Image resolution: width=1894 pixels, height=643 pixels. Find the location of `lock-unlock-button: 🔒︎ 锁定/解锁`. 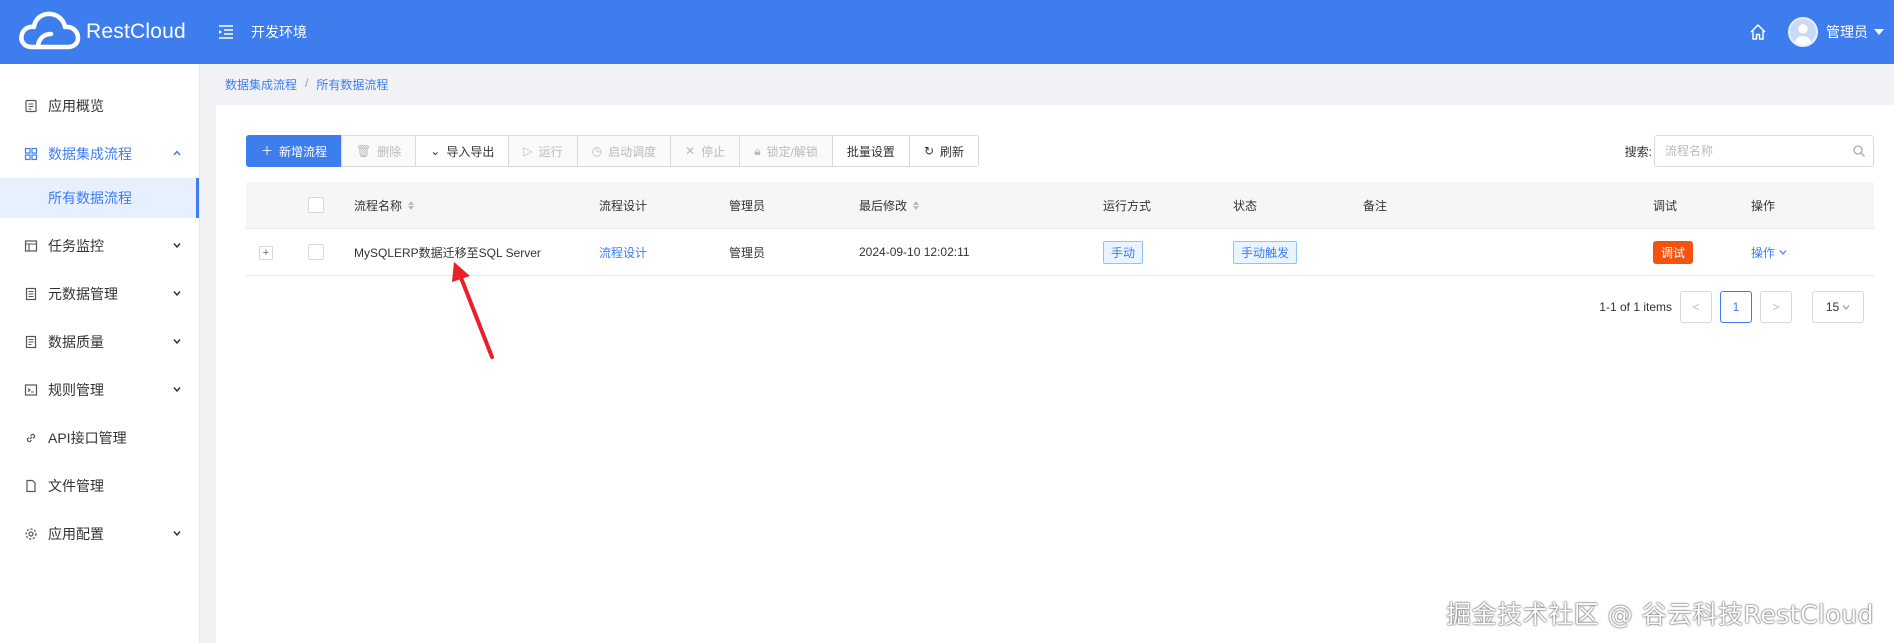

lock-unlock-button: 🔒︎ 锁定/解锁 is located at coordinates (786, 151).